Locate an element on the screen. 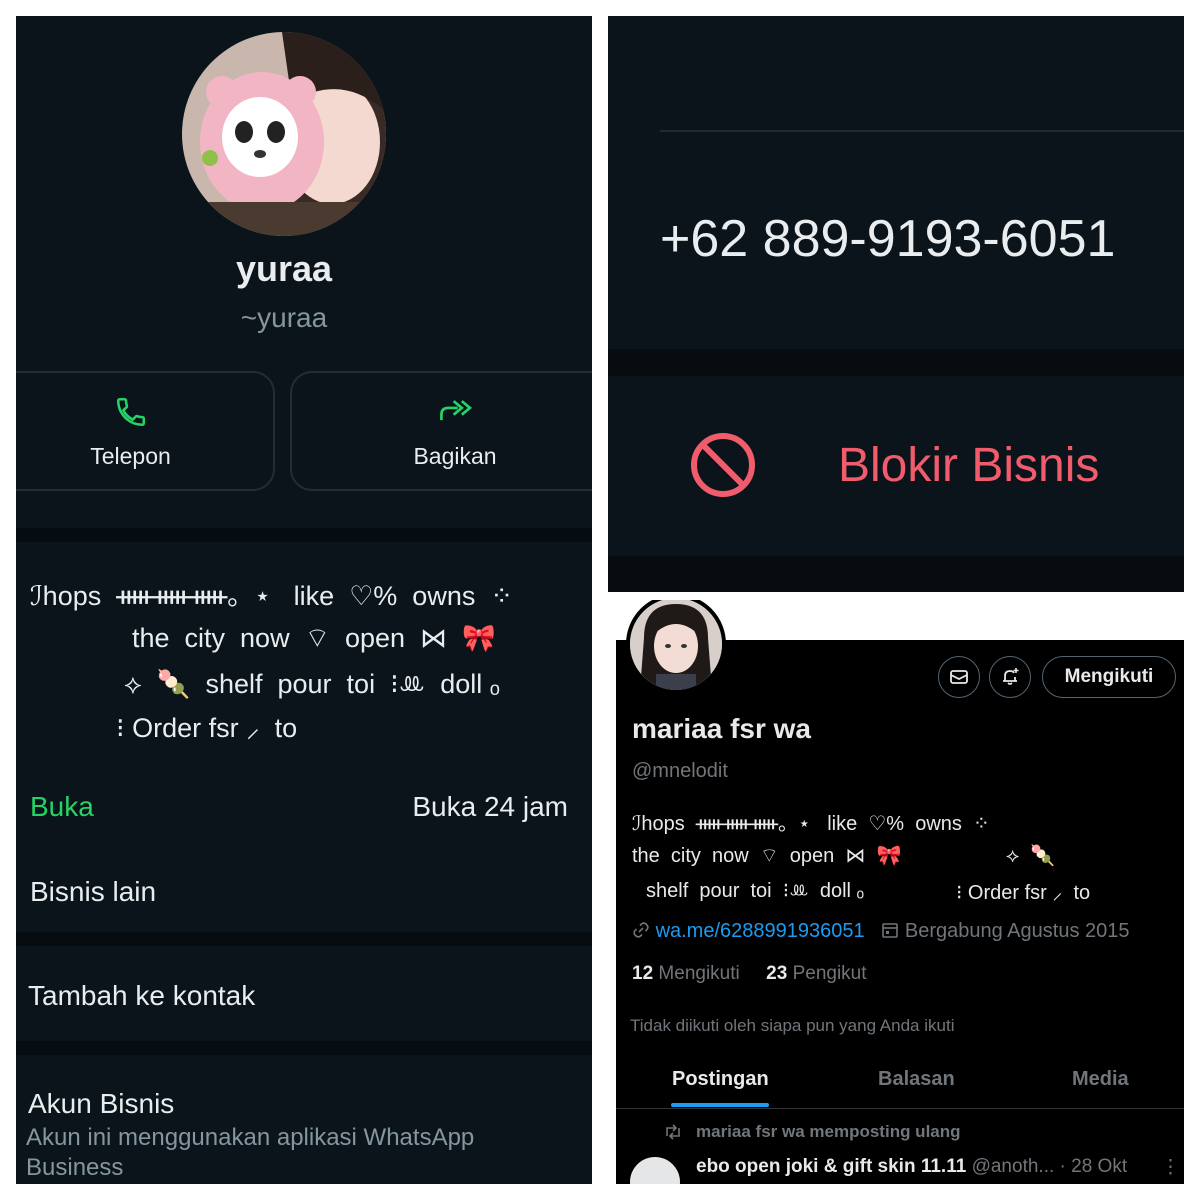  post-author: ebo open joki & gift skin 11.11 is located at coordinates (831, 1166).